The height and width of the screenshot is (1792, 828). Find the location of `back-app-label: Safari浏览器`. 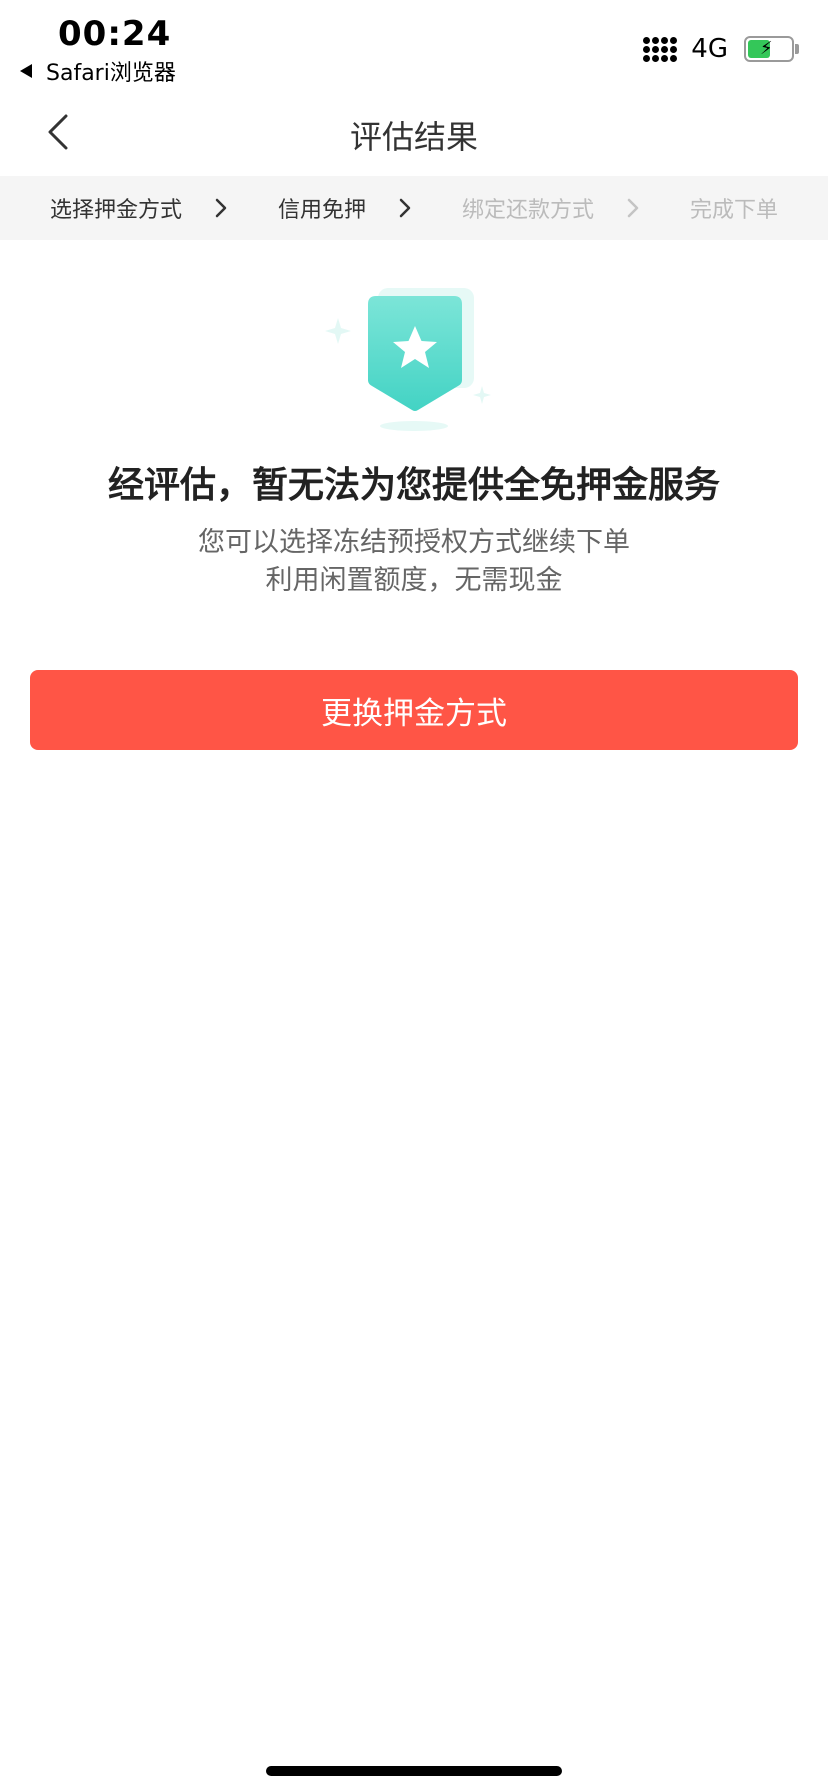

back-app-label: Safari浏览器 is located at coordinates (111, 73).